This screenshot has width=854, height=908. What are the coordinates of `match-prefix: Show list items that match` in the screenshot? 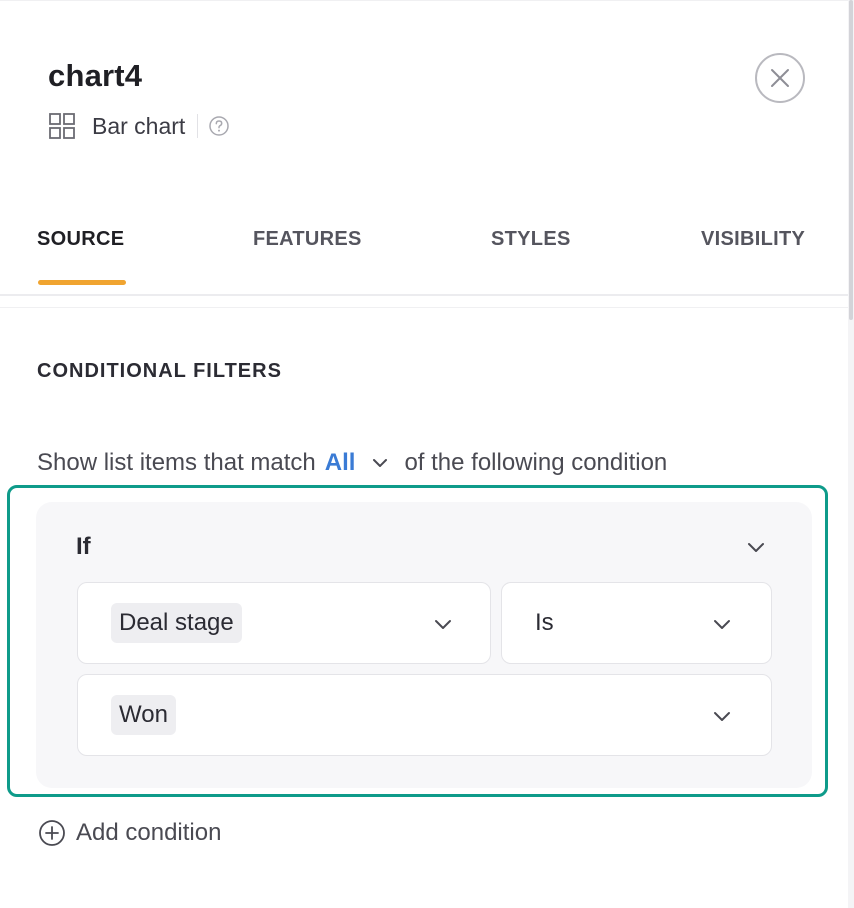 It's located at (176, 462).